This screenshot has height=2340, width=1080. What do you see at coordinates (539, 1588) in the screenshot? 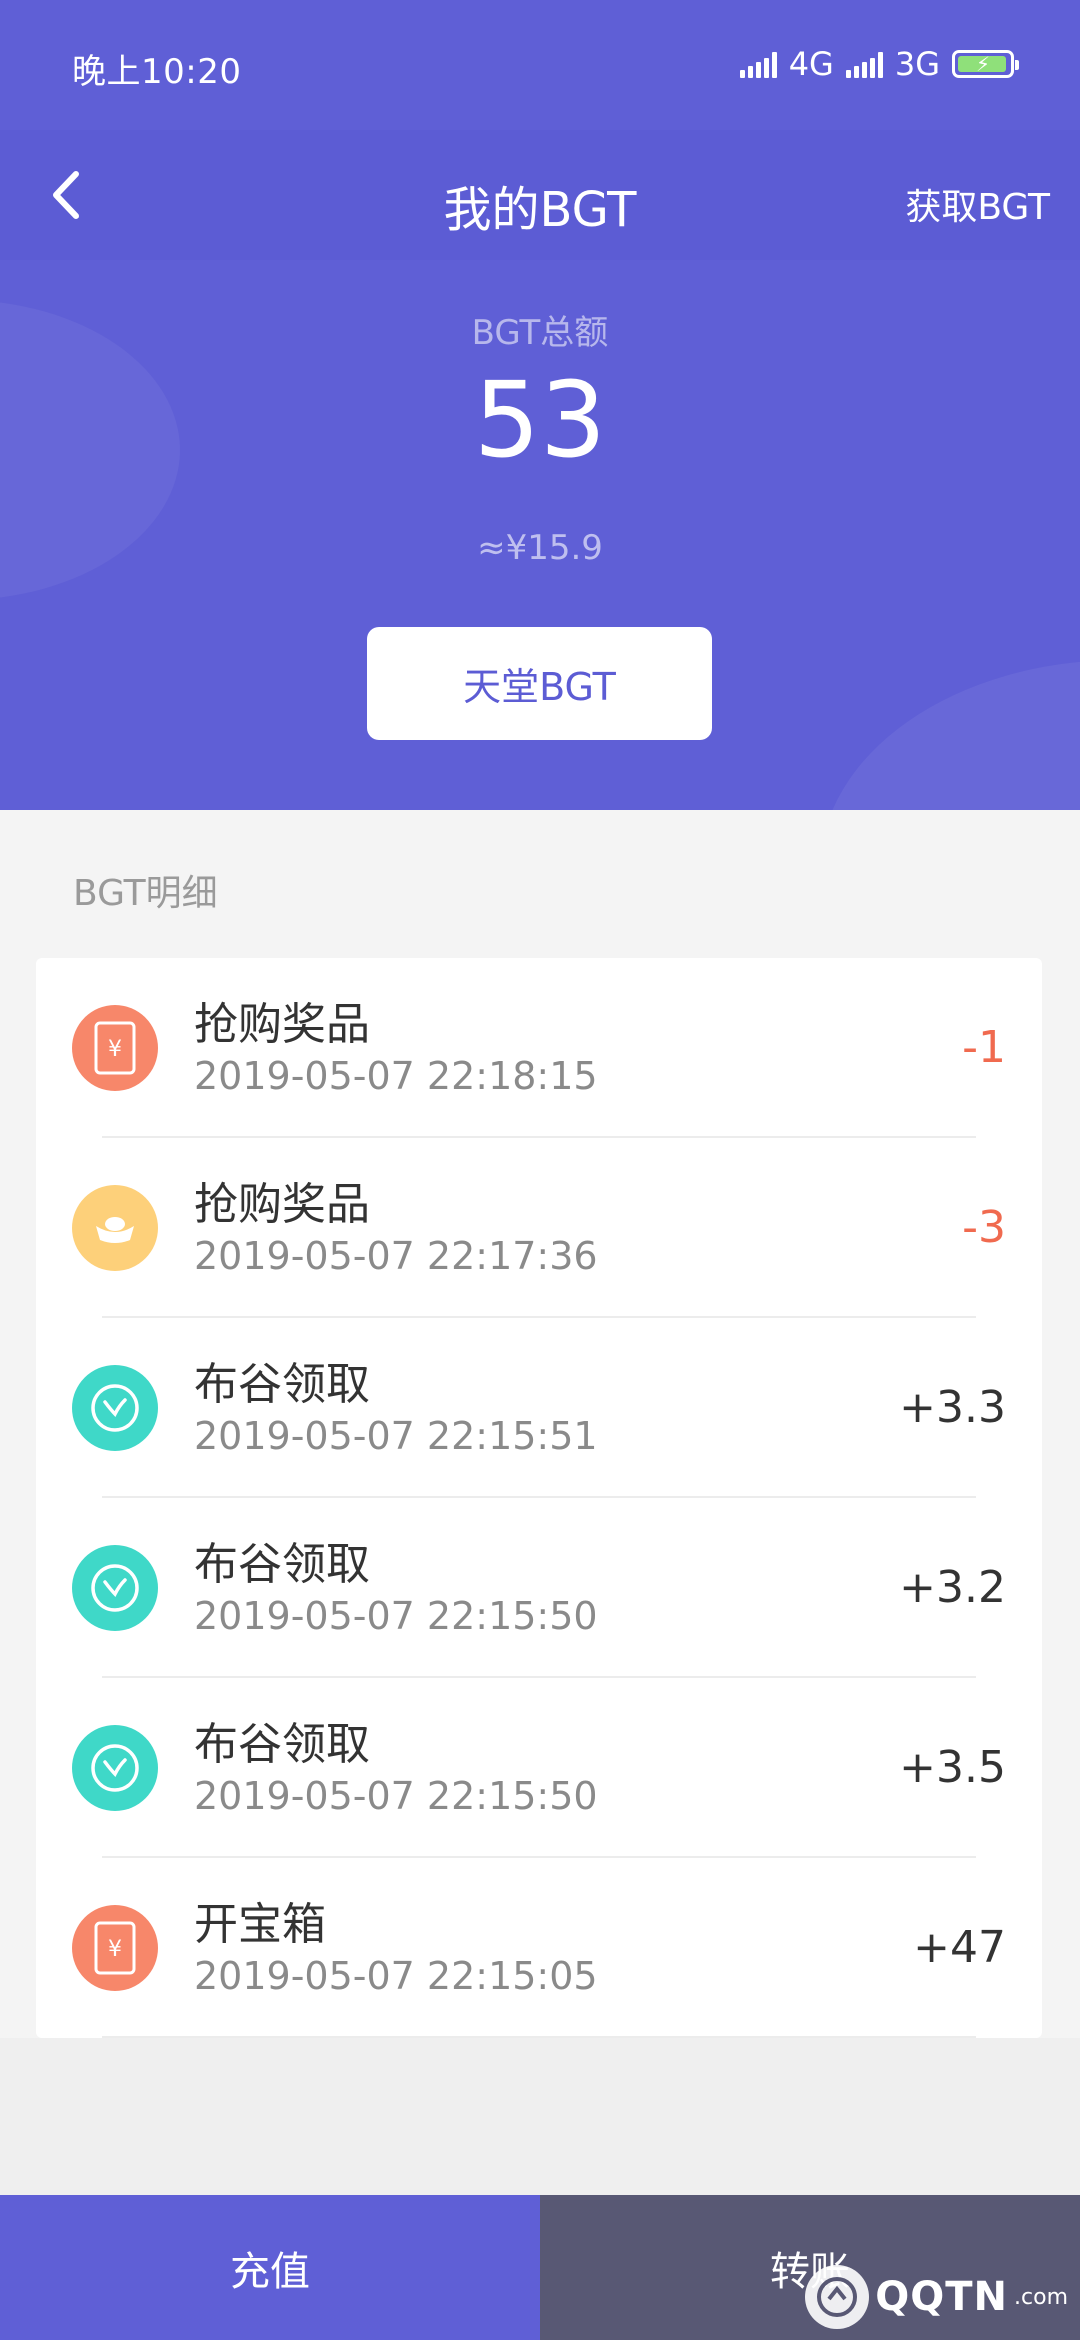
I see `transaction-row: 布谷领取 2019-05-07 22:15:50 +3.2` at bounding box center [539, 1588].